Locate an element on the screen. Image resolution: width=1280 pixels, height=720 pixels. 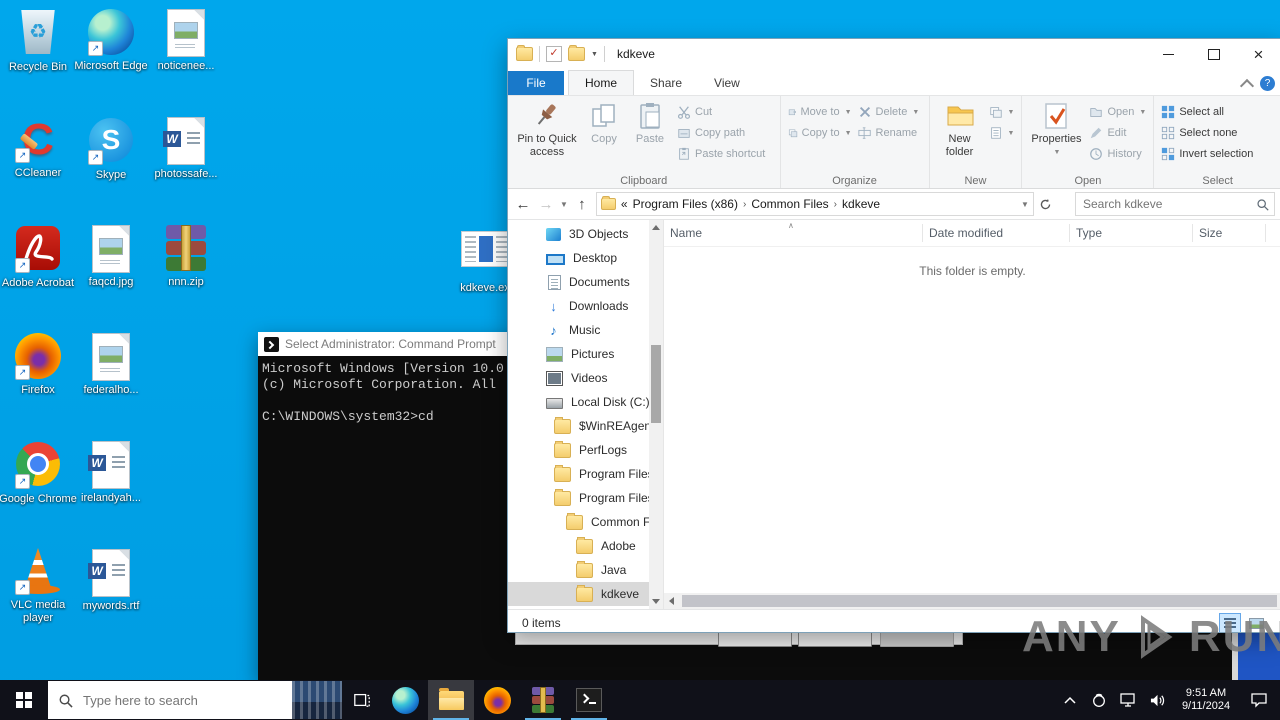
minimize-button is located at coordinates (1168, 54).